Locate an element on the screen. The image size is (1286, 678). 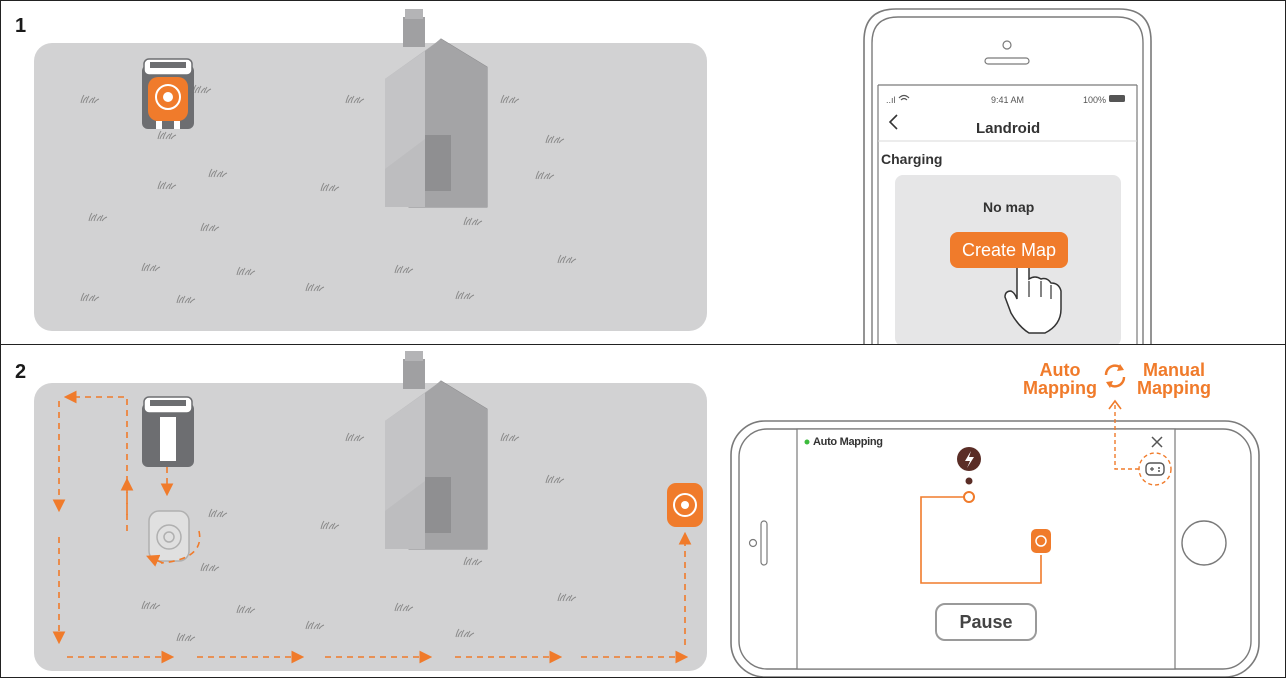
charging-station-empty is located at coordinates (168, 431).